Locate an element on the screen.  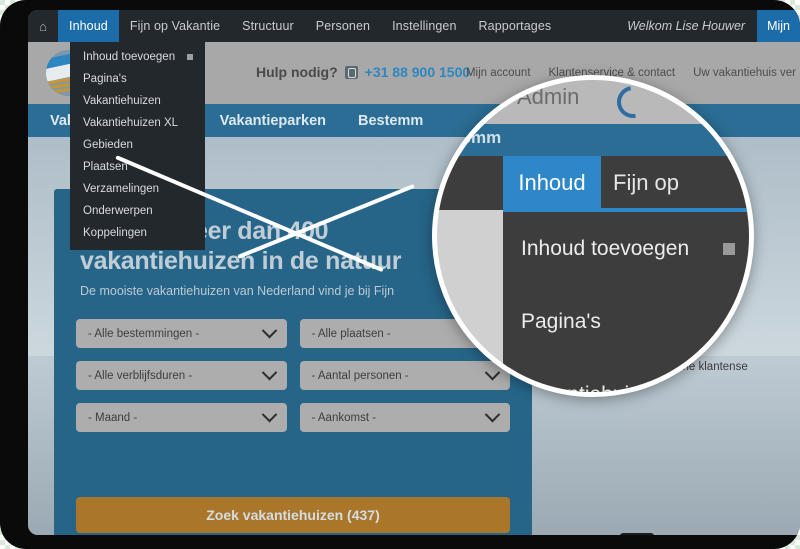
menu-item-label: Vakantiehuizen XL is located at coordinates (131, 123).